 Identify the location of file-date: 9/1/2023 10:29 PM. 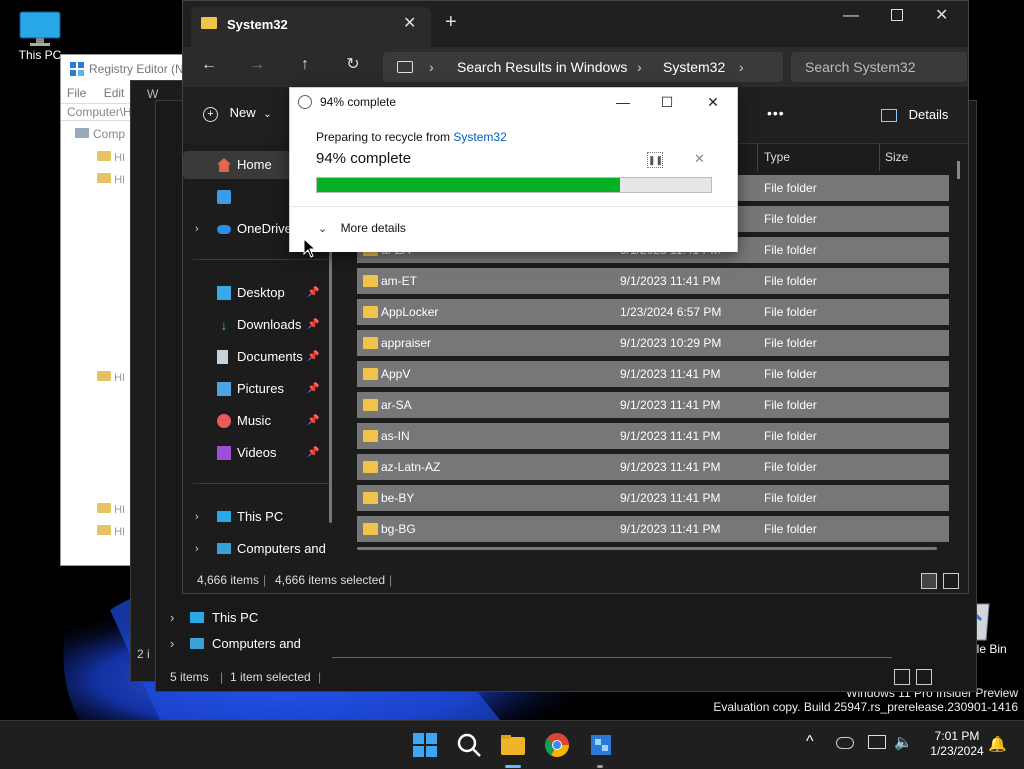
(671, 343).